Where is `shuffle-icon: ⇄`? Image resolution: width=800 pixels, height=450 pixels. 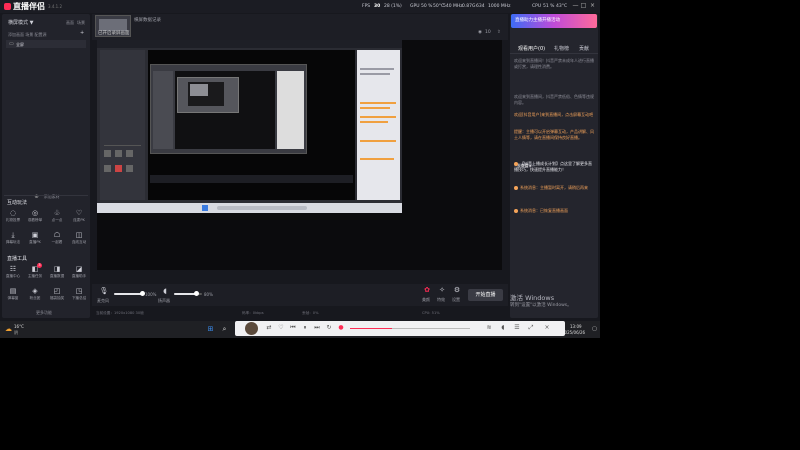
shuffle-icon: ⇄ is located at coordinates (269, 327).